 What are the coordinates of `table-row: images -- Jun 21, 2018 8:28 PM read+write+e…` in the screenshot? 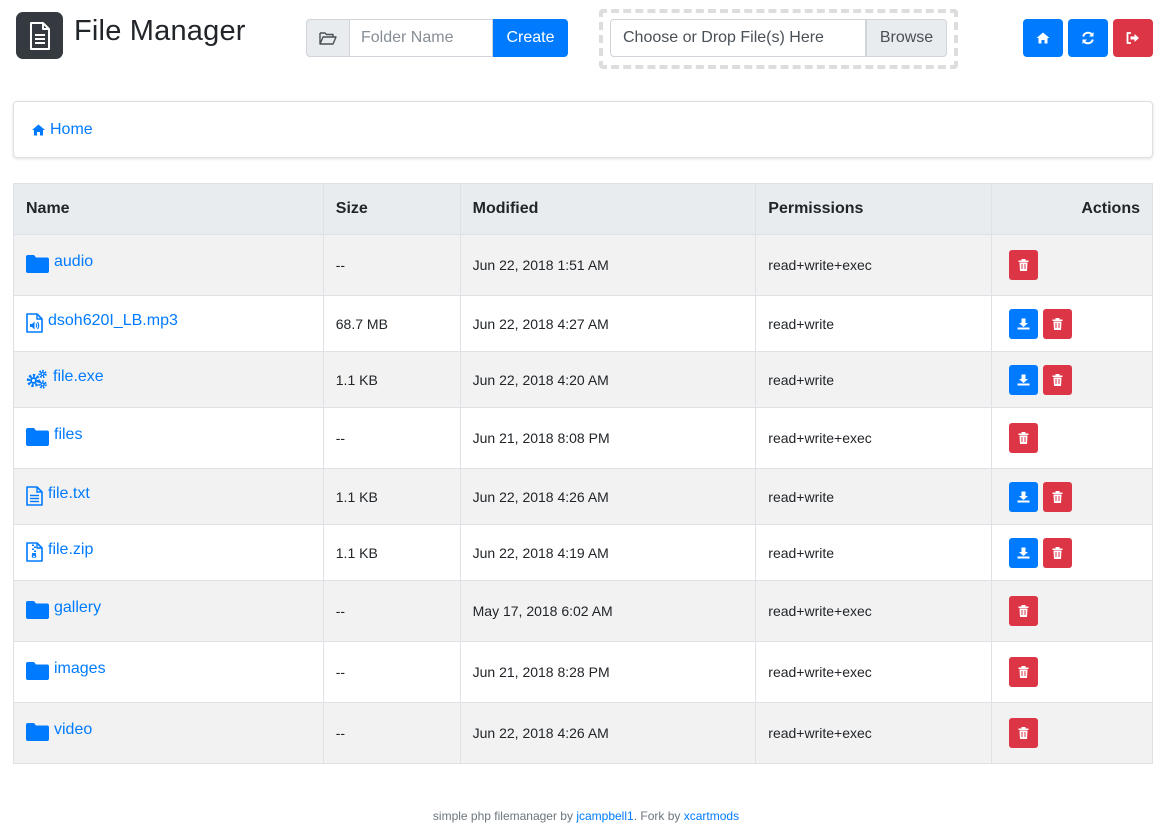 It's located at (583, 672).